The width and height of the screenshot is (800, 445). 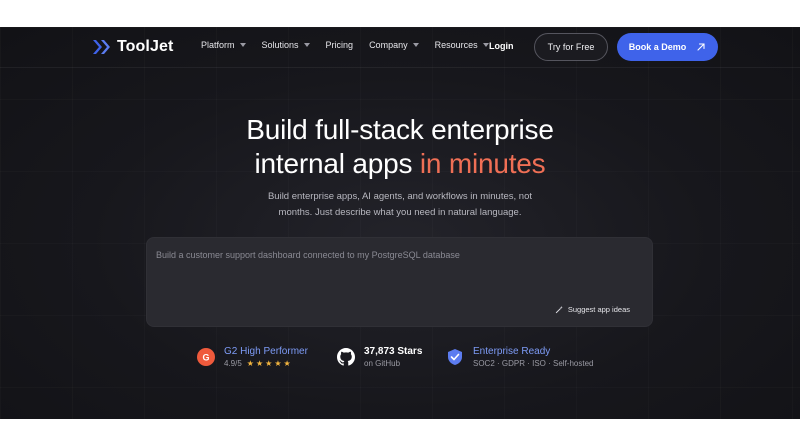 What do you see at coordinates (701, 47) in the screenshot?
I see `arrow-up-right-icon` at bounding box center [701, 47].